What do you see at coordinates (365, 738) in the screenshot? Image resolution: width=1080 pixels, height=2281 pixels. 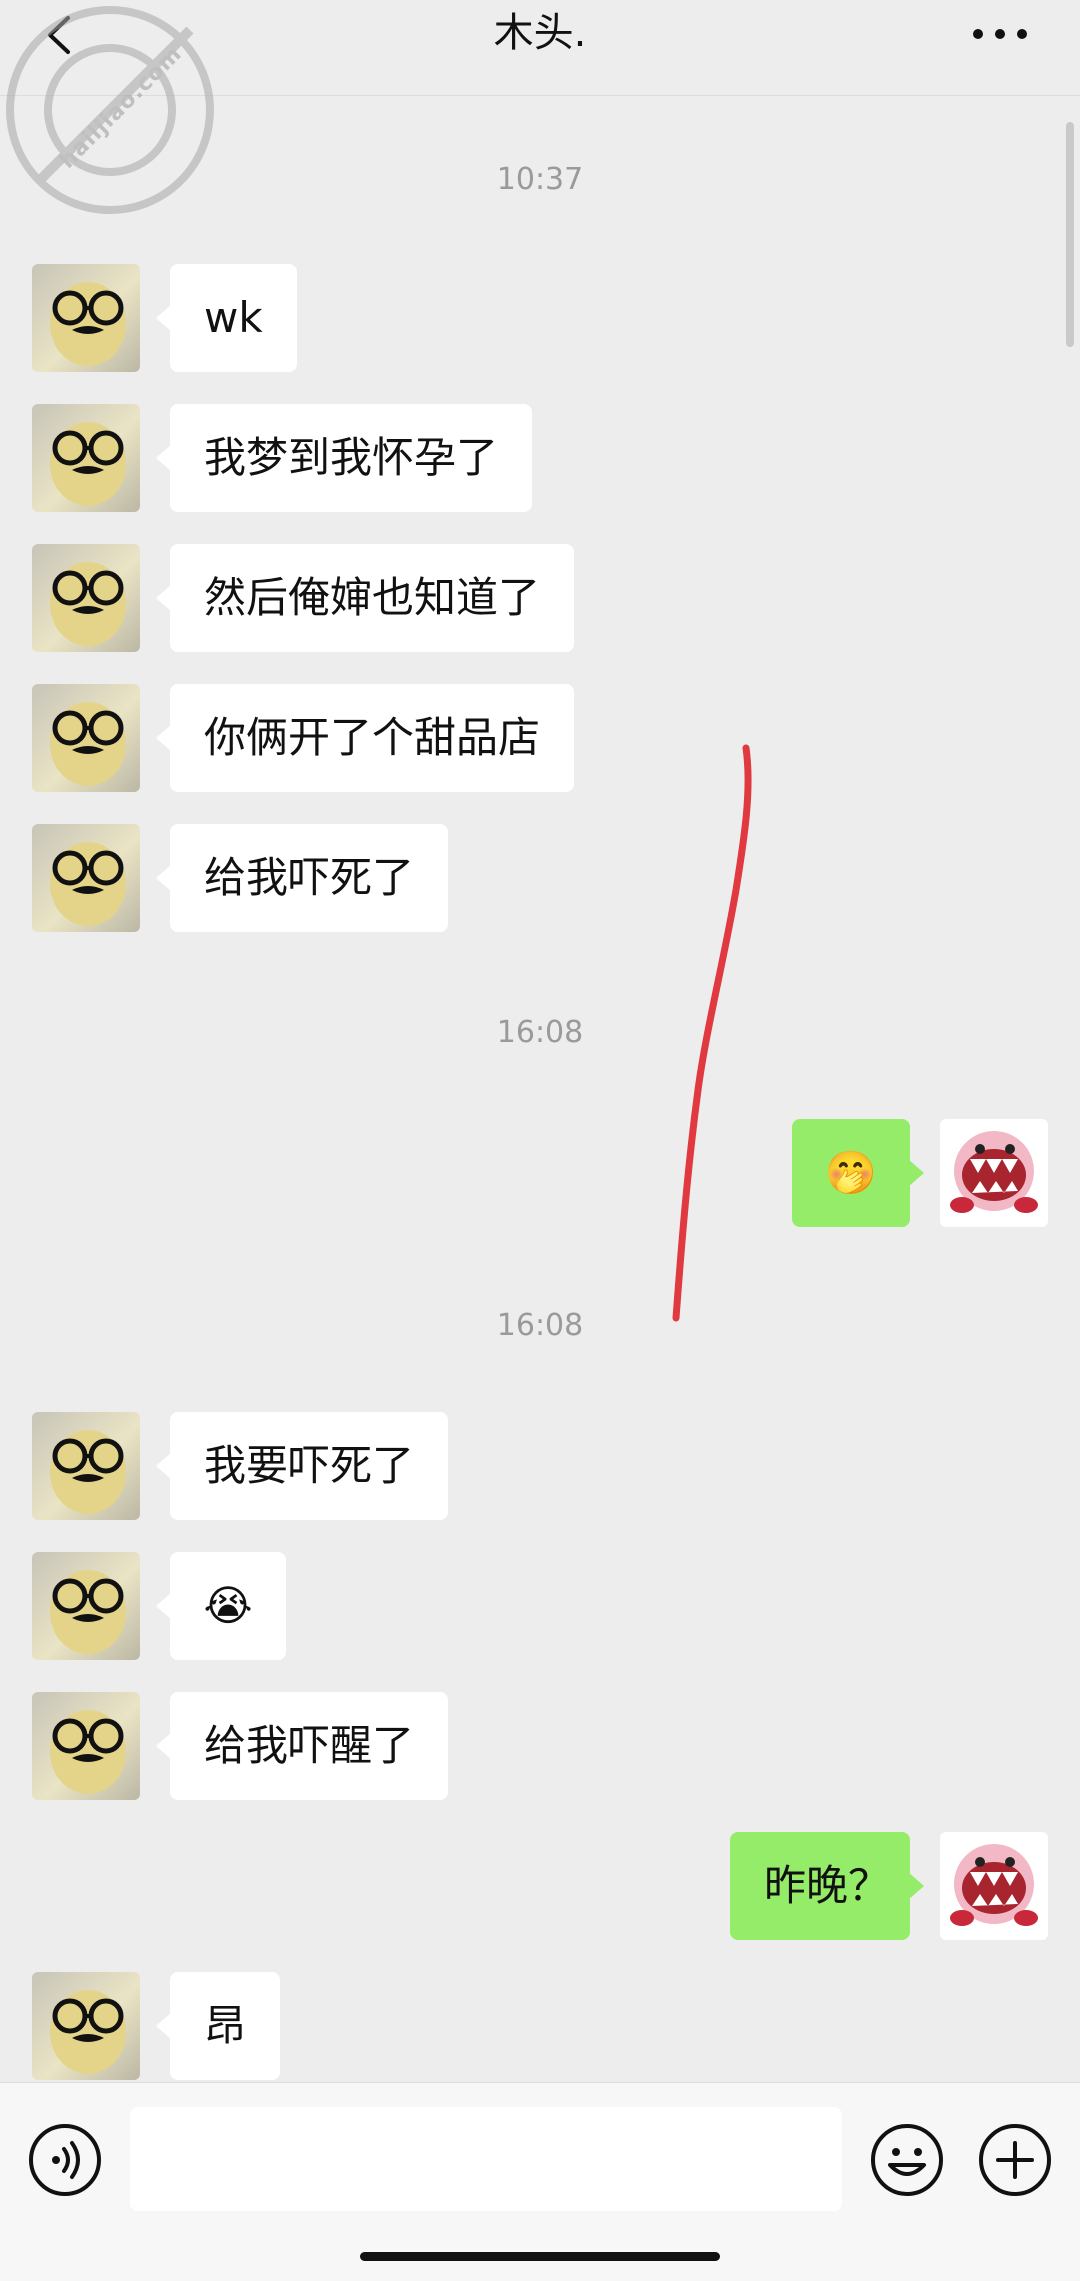 I see `message-bubble-incoming: 你俩开了个甜品店` at bounding box center [365, 738].